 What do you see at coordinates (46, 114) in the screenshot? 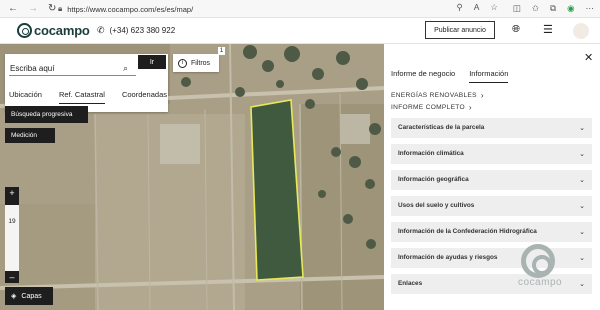
I see `progressive-search-button: Búsqueda progresiva` at bounding box center [46, 114].